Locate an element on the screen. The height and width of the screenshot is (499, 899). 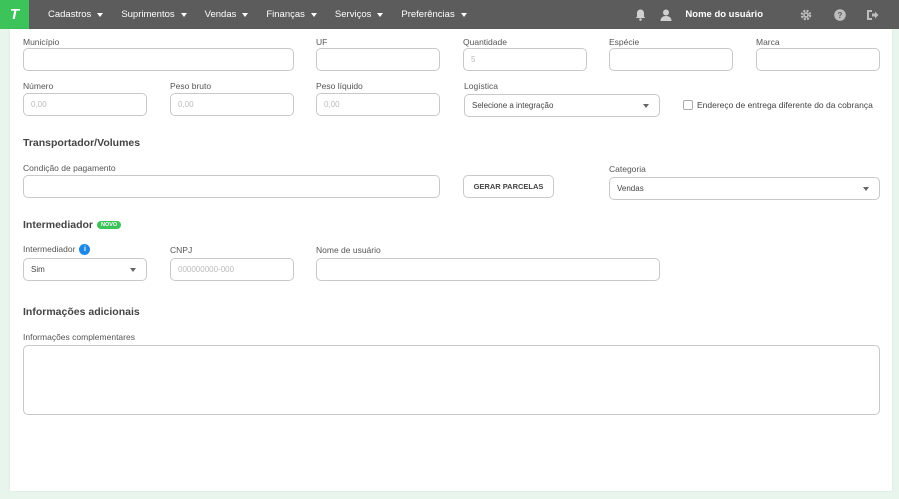
menu-label: Serviços is located at coordinates (353, 14).